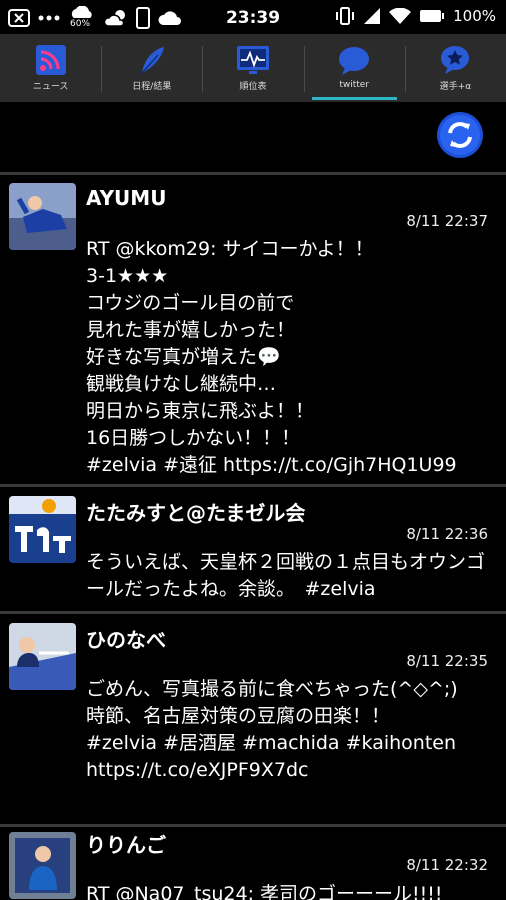 This screenshot has width=506, height=900. I want to click on signal-icon, so click(372, 16).